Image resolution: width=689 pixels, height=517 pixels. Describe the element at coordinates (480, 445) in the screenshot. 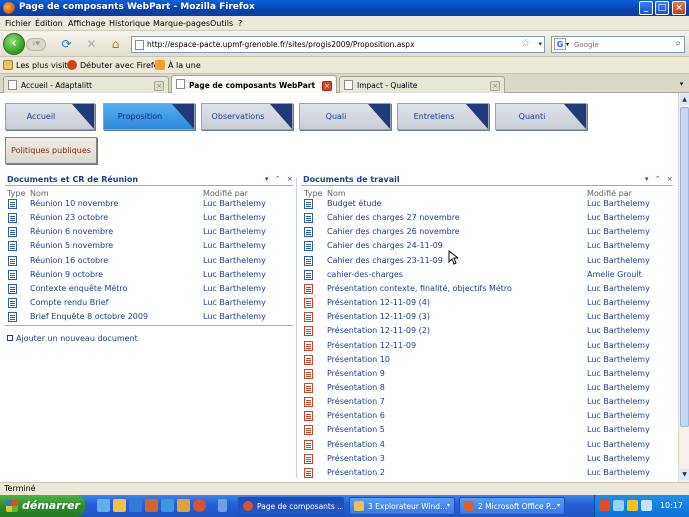

I see `table-row: Présentation 4 Luc Barthelemy` at that location.